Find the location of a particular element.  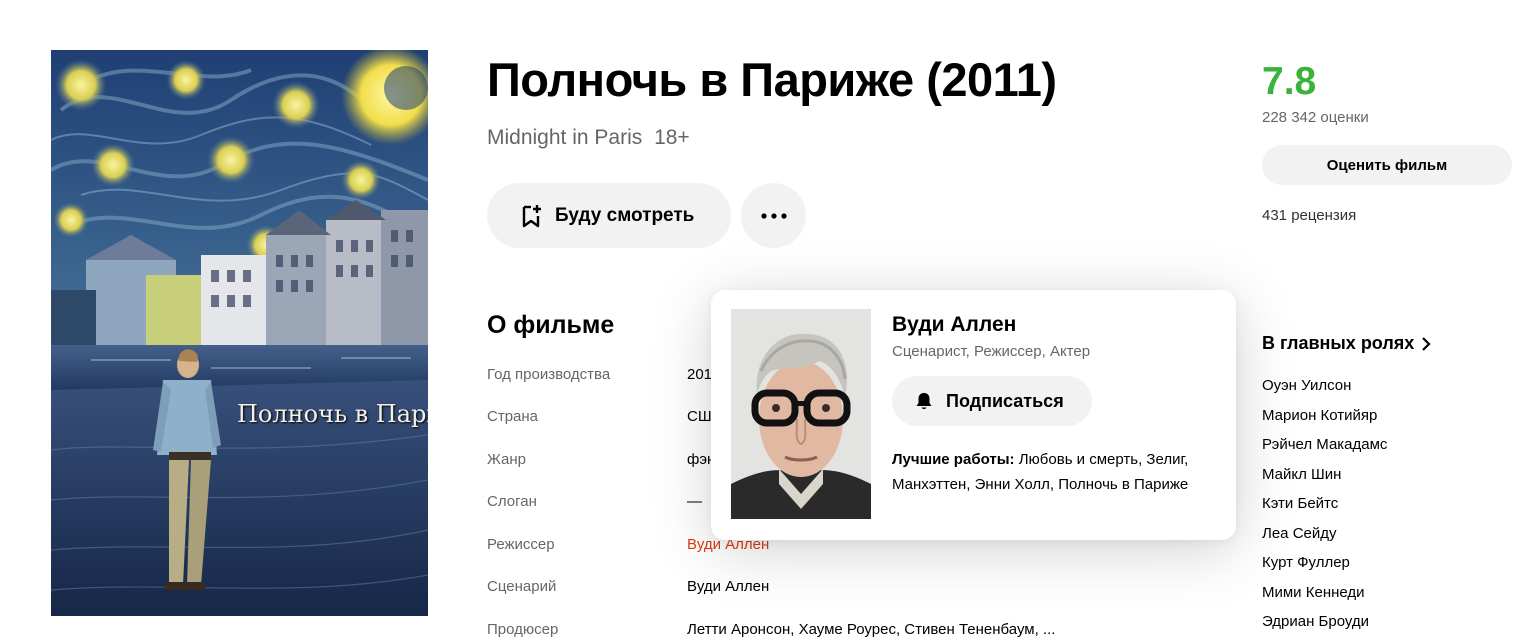

cast-heading: В главных ролях is located at coordinates (1347, 343).